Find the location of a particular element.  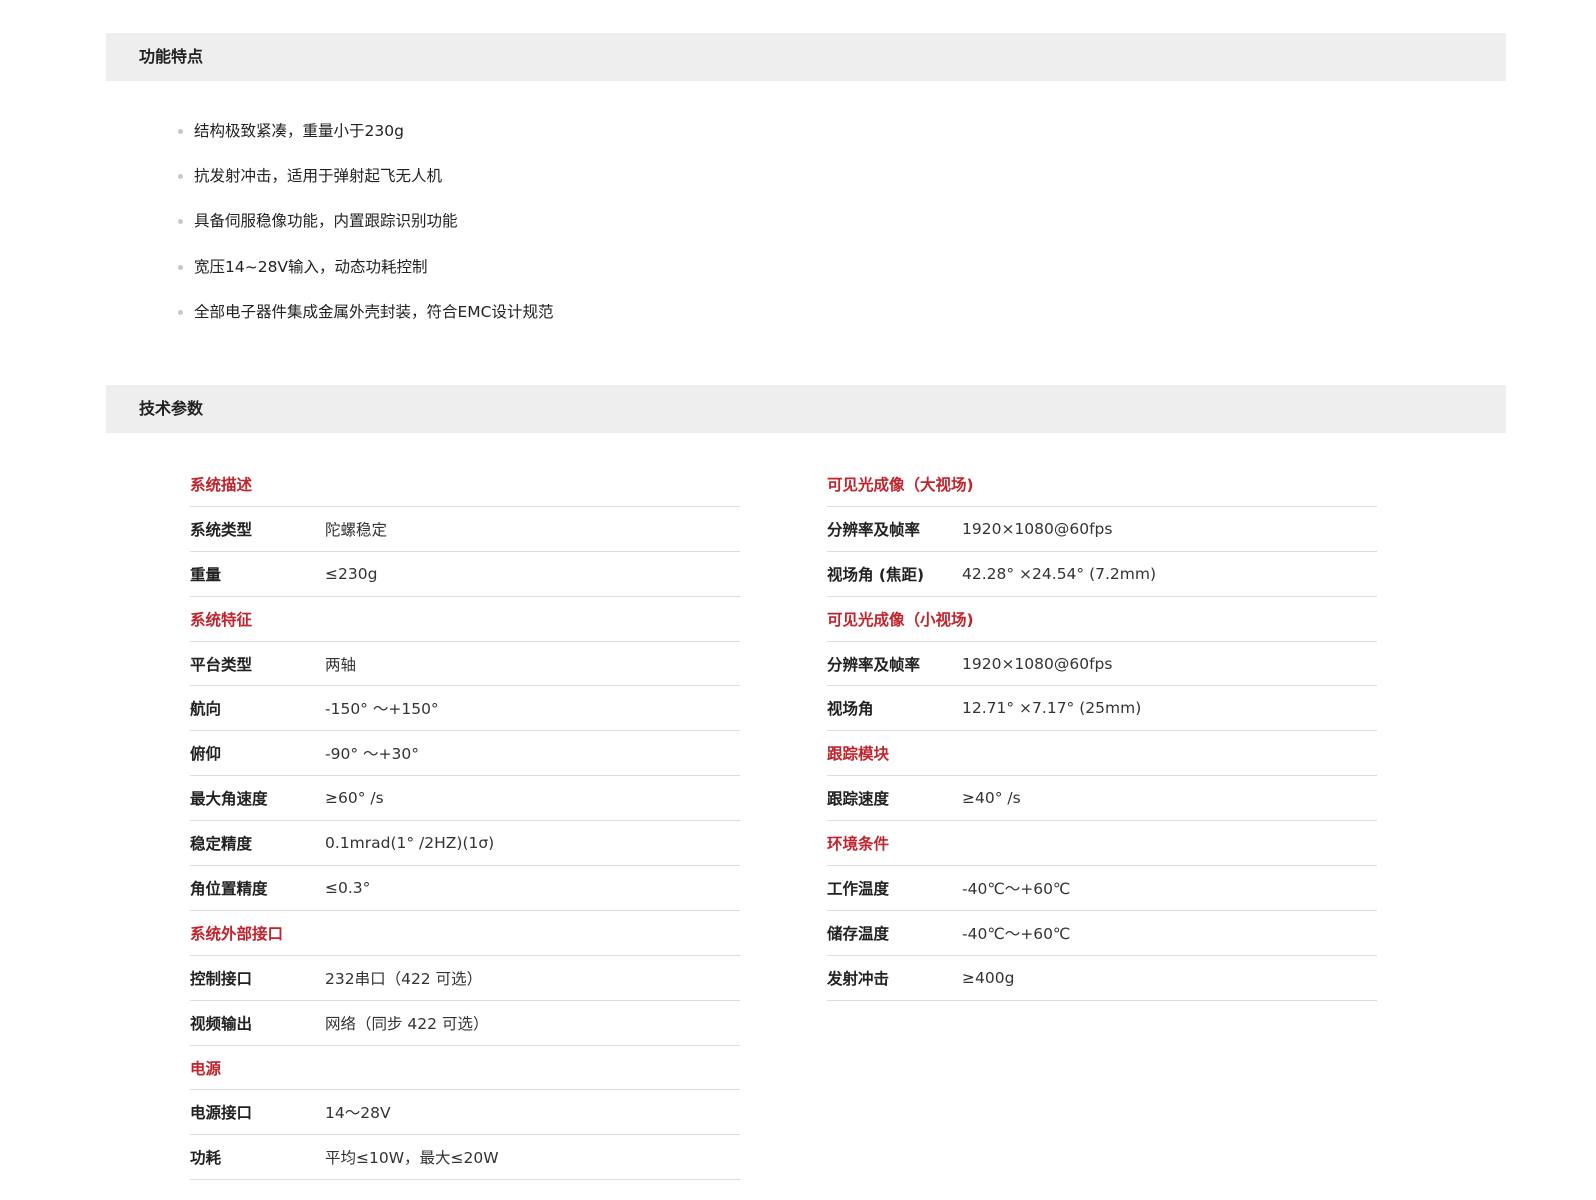

feature-item: 具备伺服稳像功能，内置跟踪识别功能 is located at coordinates (365, 232).